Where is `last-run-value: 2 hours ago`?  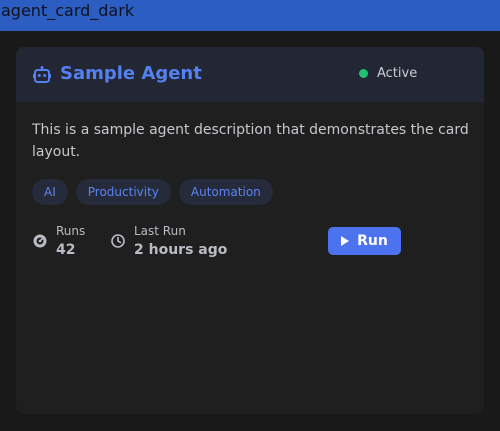 last-run-value: 2 hours ago is located at coordinates (181, 250).